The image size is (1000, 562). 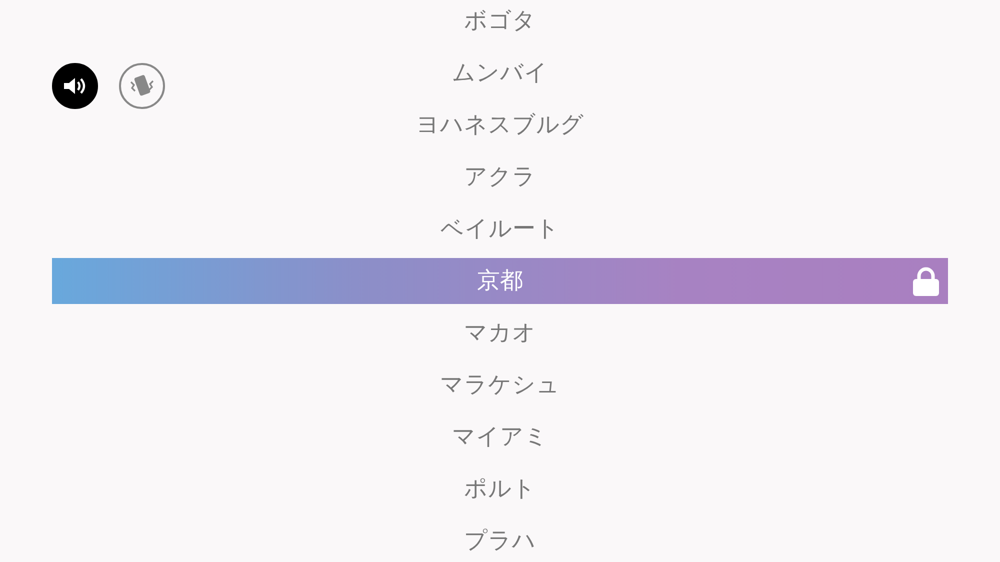 What do you see at coordinates (142, 86) in the screenshot?
I see `vibrate-toggle` at bounding box center [142, 86].